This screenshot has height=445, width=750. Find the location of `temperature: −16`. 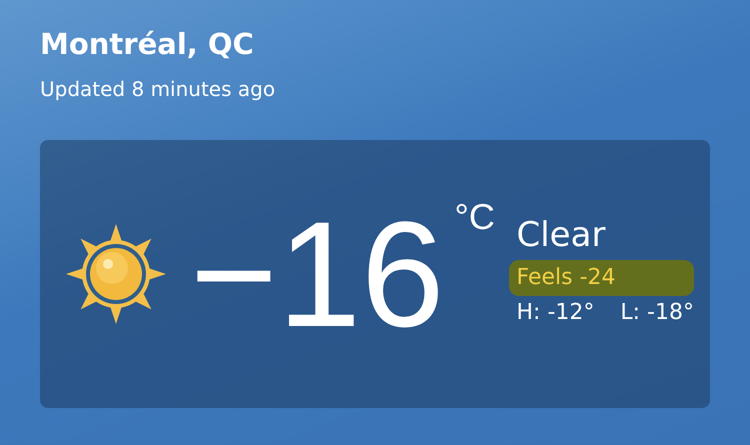

temperature: −16 is located at coordinates (317, 274).